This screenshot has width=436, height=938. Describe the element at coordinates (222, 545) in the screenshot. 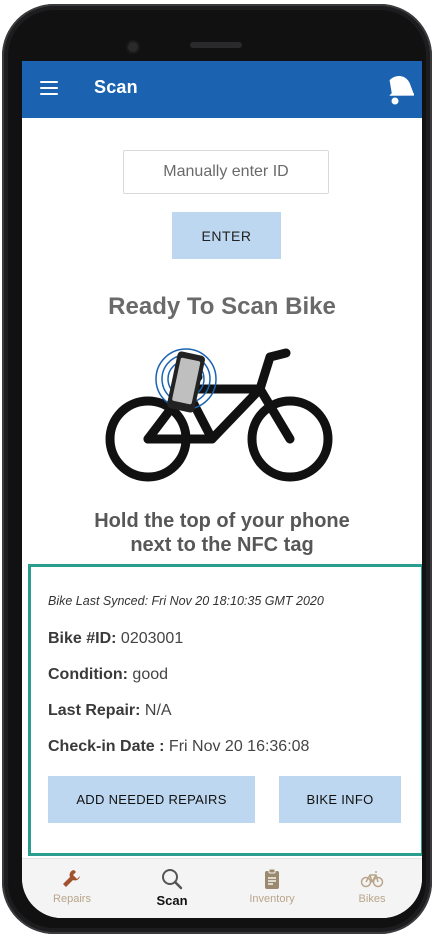

I see `instruction-line-2: next to the NFC tag` at that location.